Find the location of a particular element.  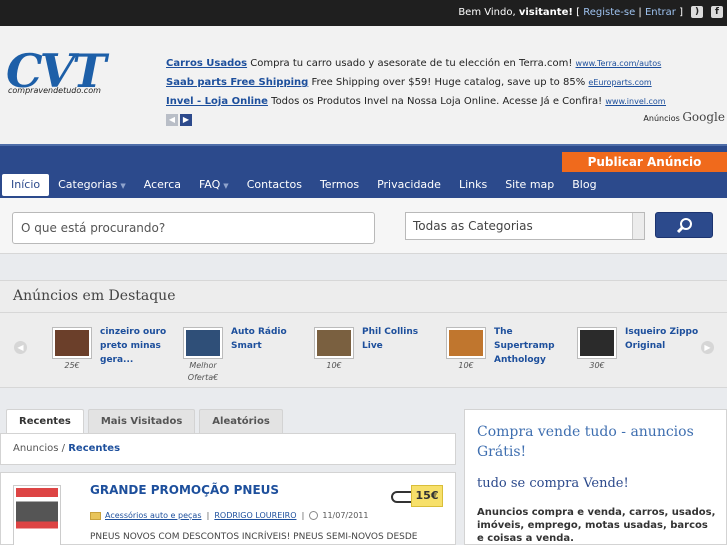

sidebar-title: Compra vende tudo - anuncios Grátis! is located at coordinates (585, 442).